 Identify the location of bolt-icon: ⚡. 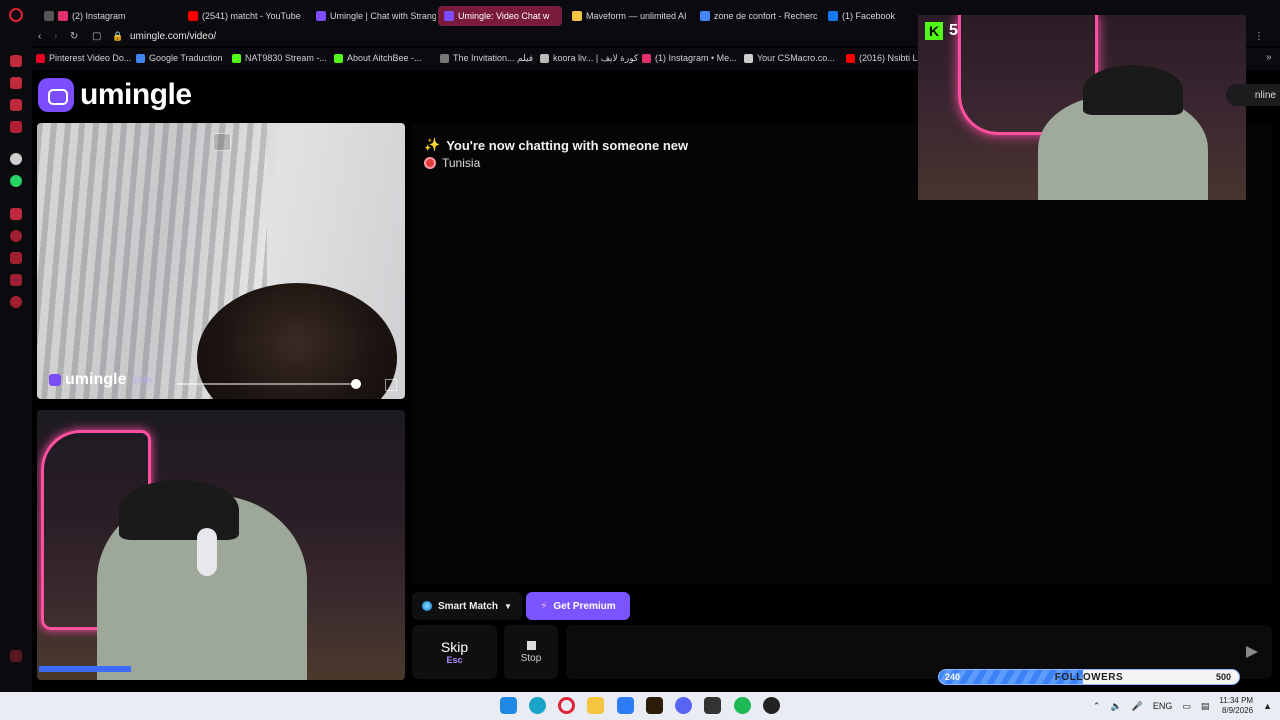
(544, 606).